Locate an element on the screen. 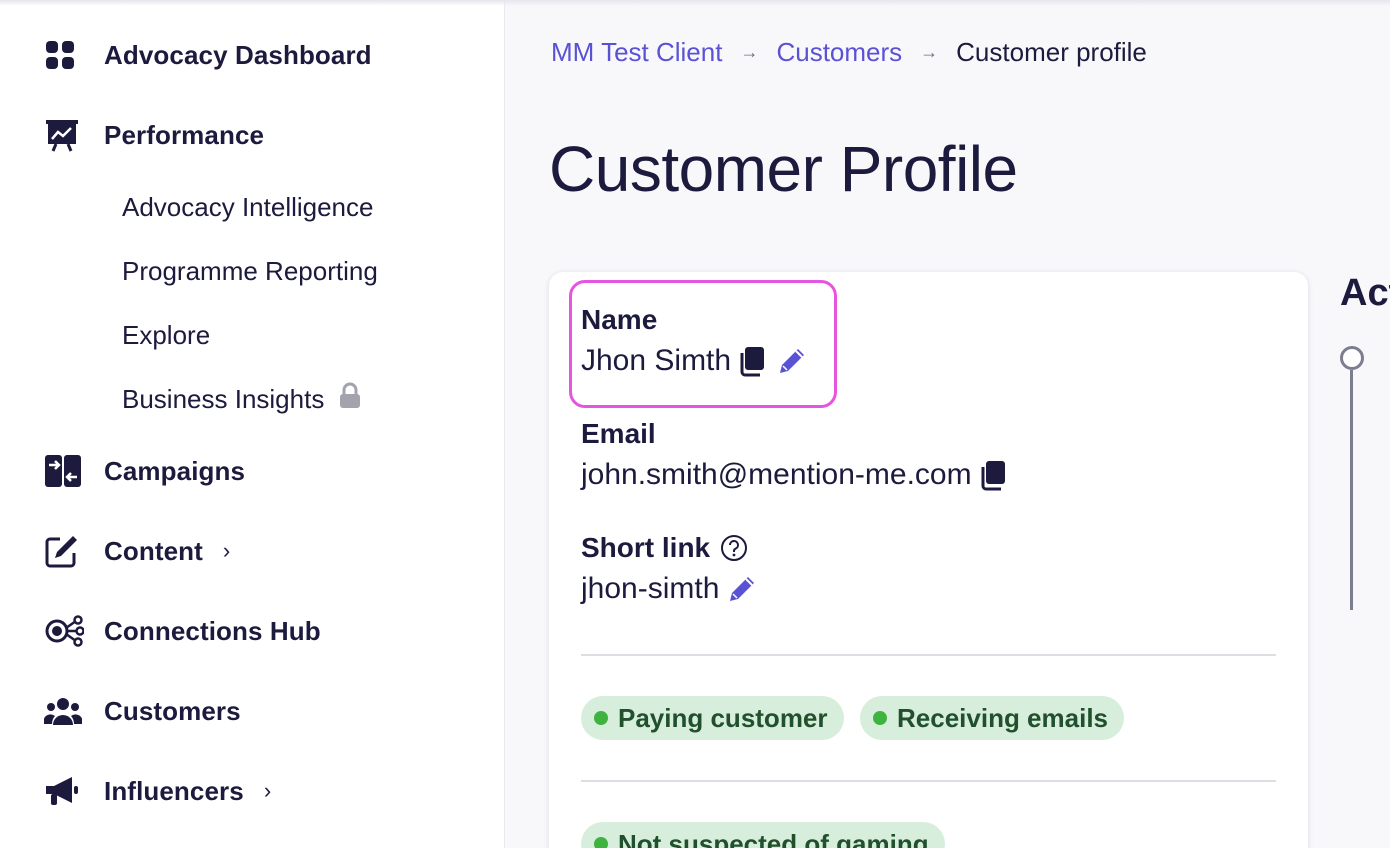 This screenshot has height=848, width=1390. name-label: Name is located at coordinates (619, 319).